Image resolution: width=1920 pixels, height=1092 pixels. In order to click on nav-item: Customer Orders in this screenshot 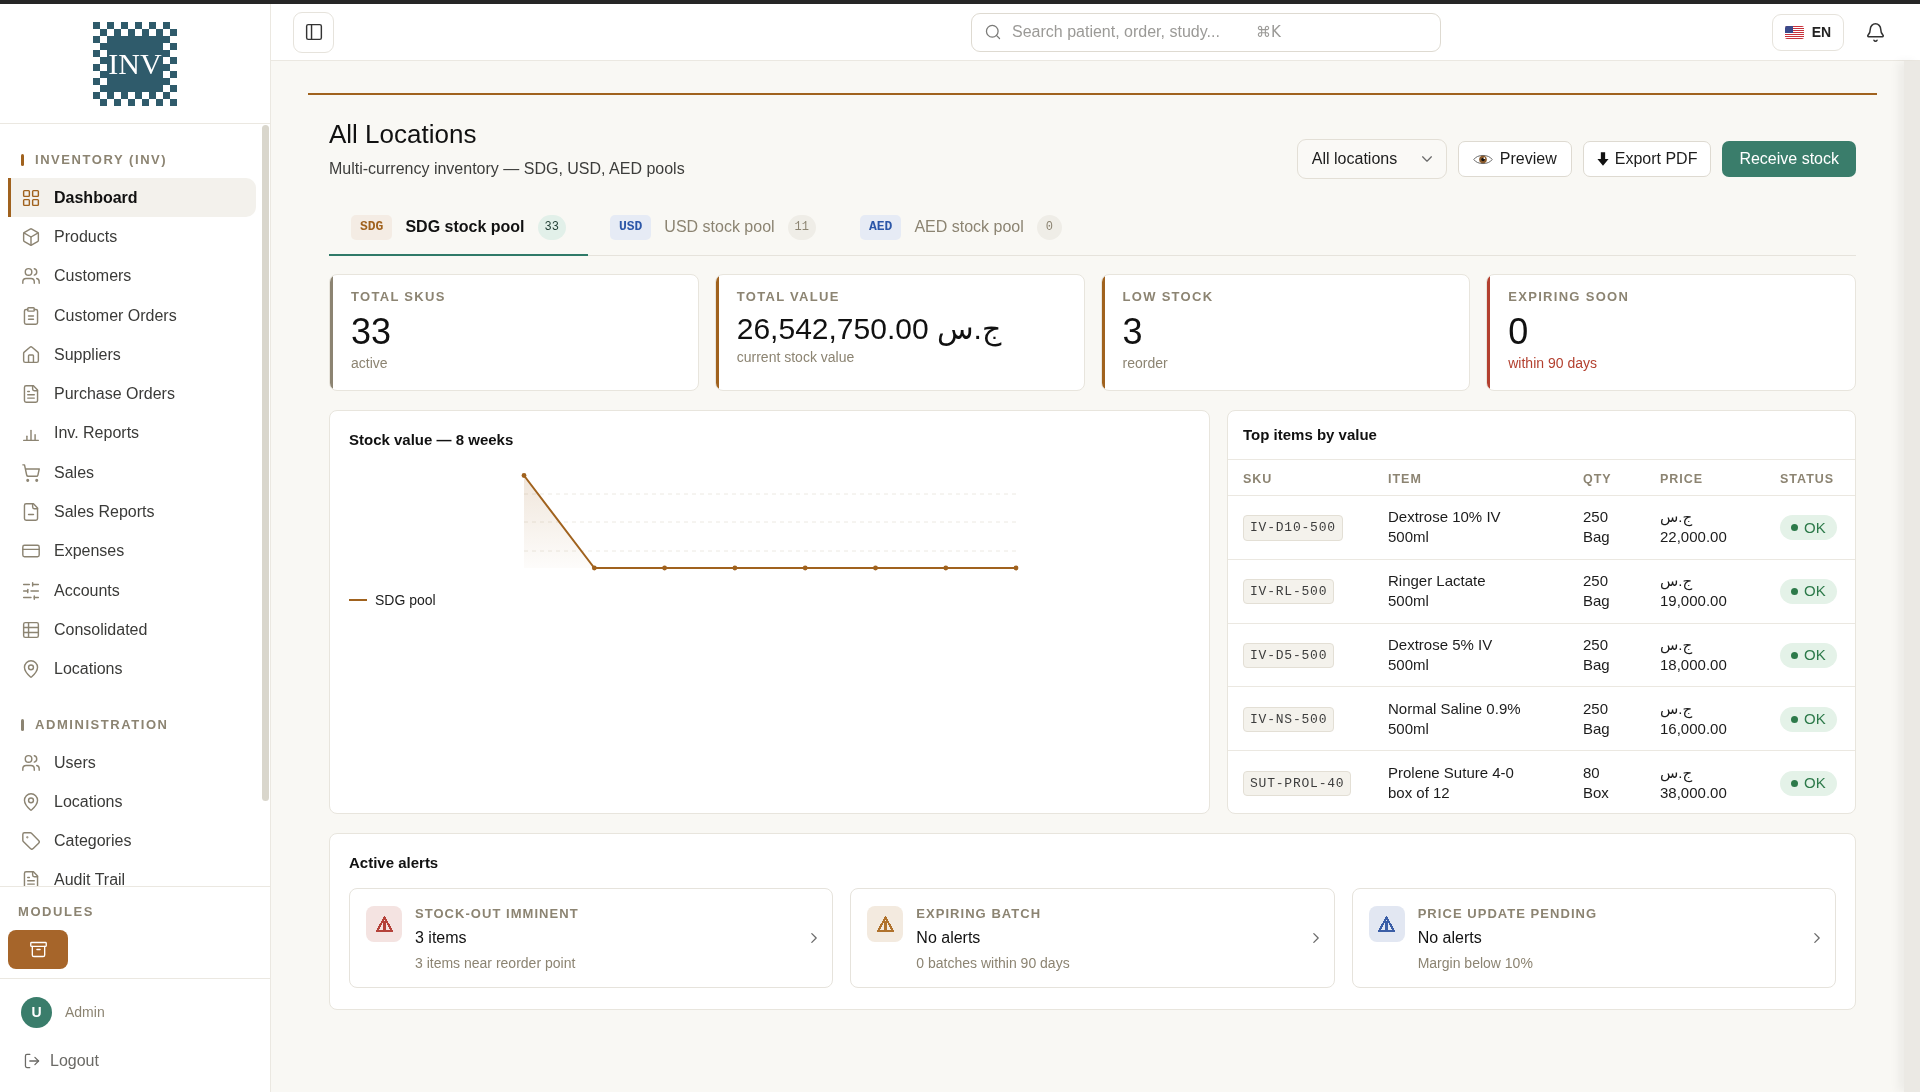, I will do `click(132, 315)`.